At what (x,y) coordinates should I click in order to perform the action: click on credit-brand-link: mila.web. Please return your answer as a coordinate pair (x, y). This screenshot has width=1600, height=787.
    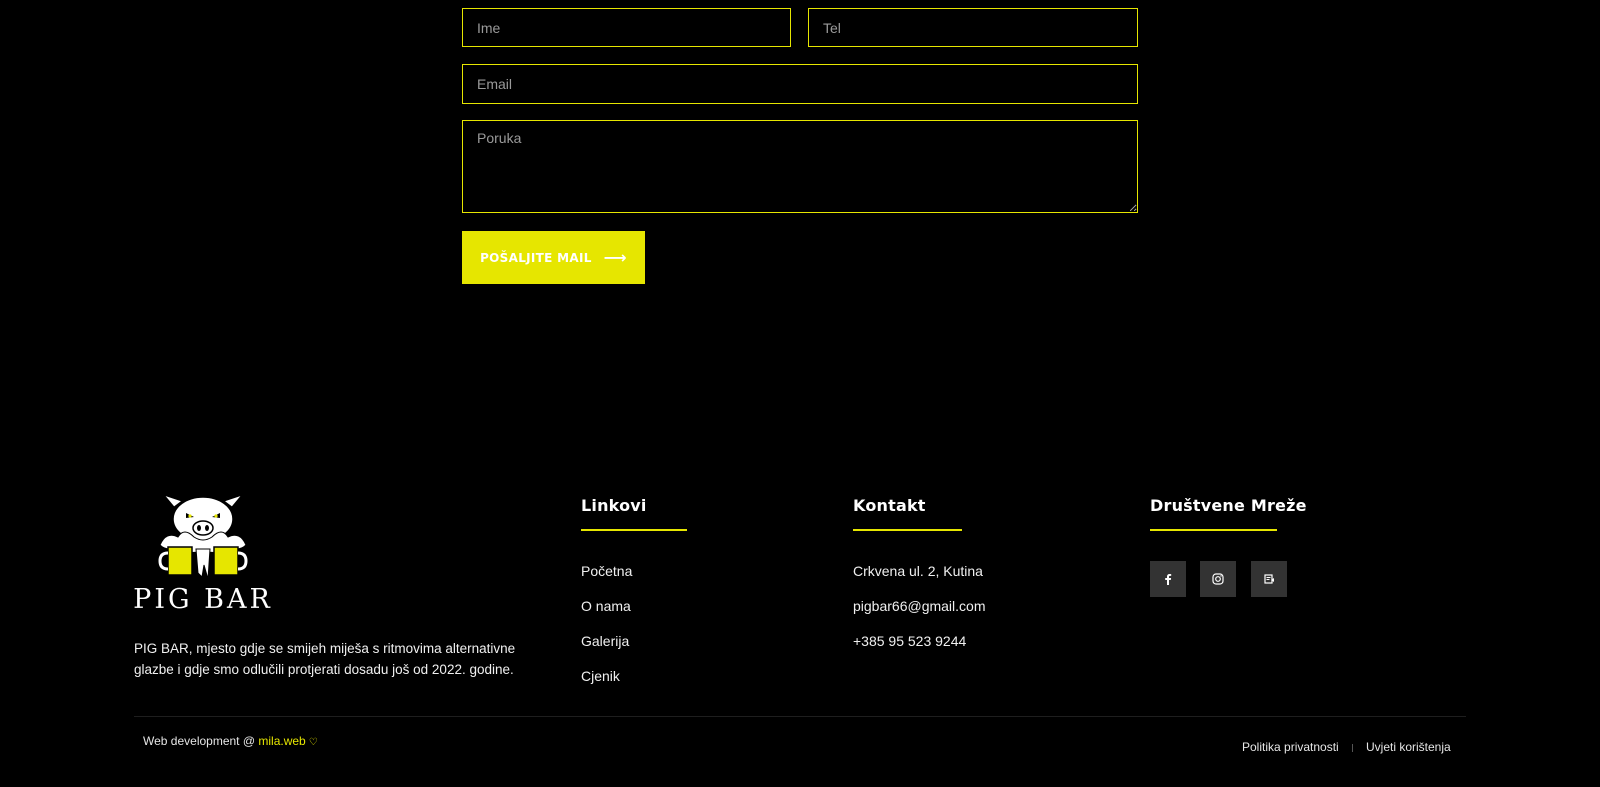
    Looking at the image, I should click on (281, 741).